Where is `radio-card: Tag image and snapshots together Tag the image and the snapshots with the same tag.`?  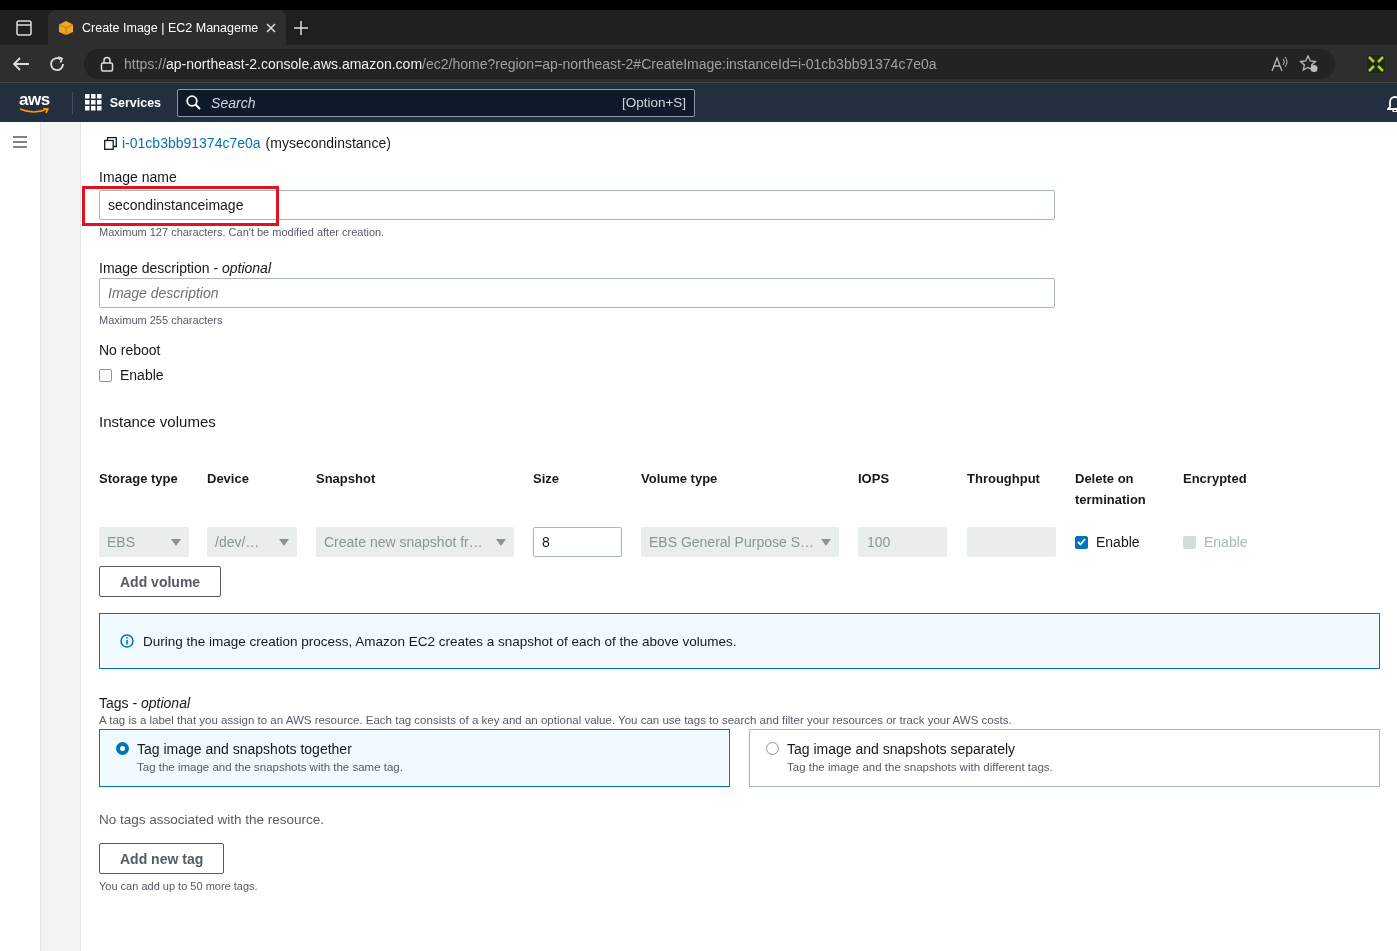 radio-card: Tag image and snapshots together Tag the image and the snapshots with the same tag. is located at coordinates (414, 758).